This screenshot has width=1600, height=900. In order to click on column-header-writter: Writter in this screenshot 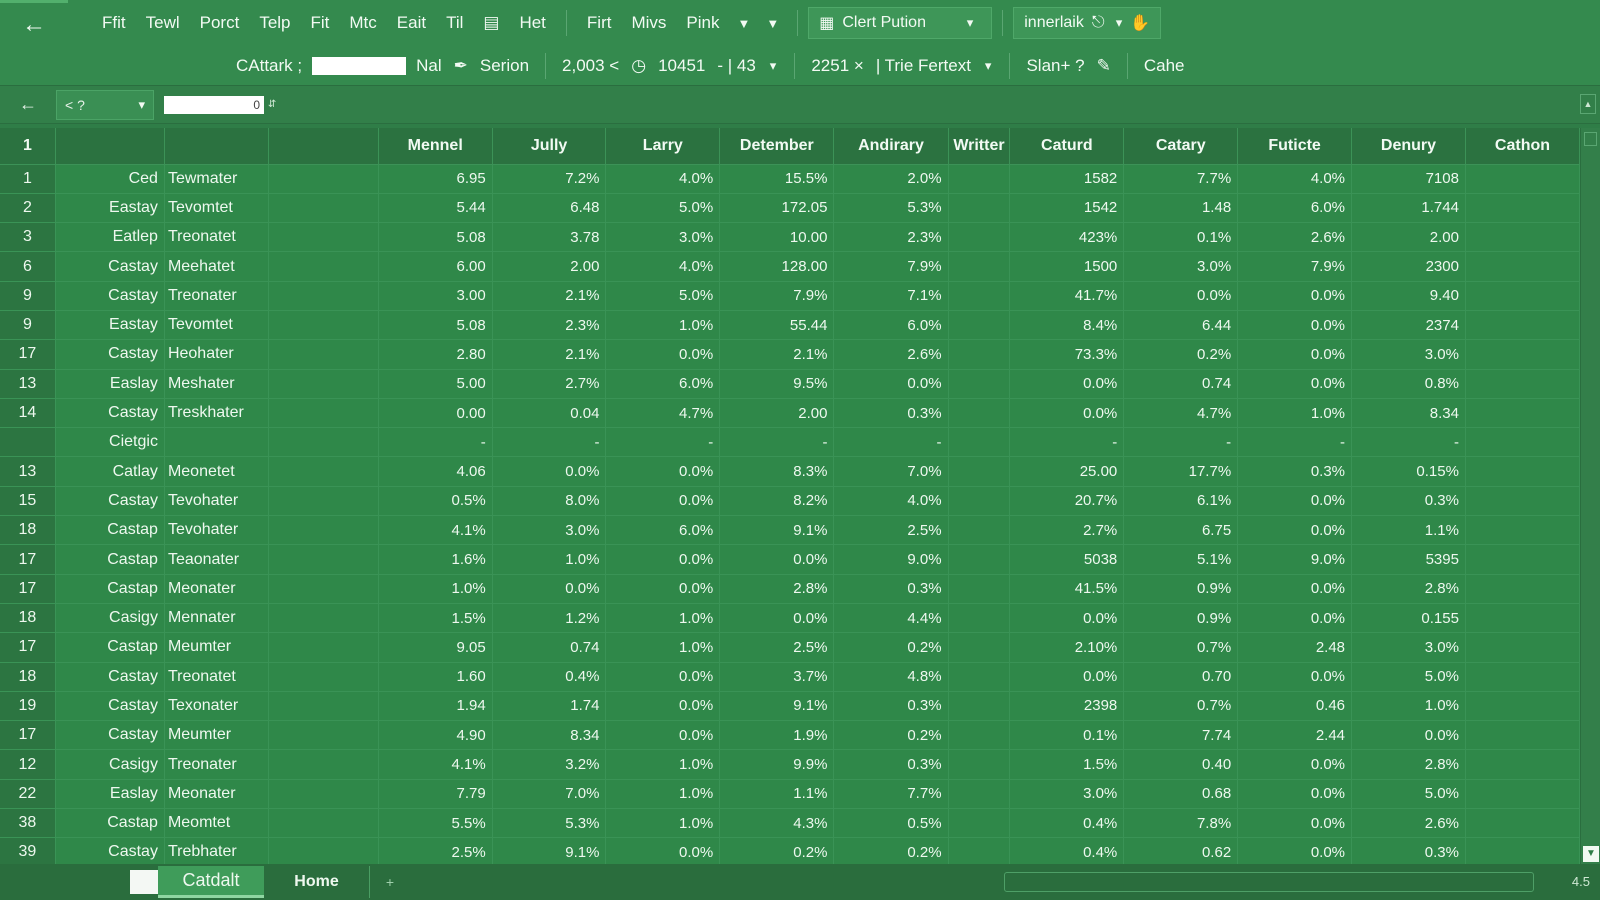, I will do `click(979, 146)`.